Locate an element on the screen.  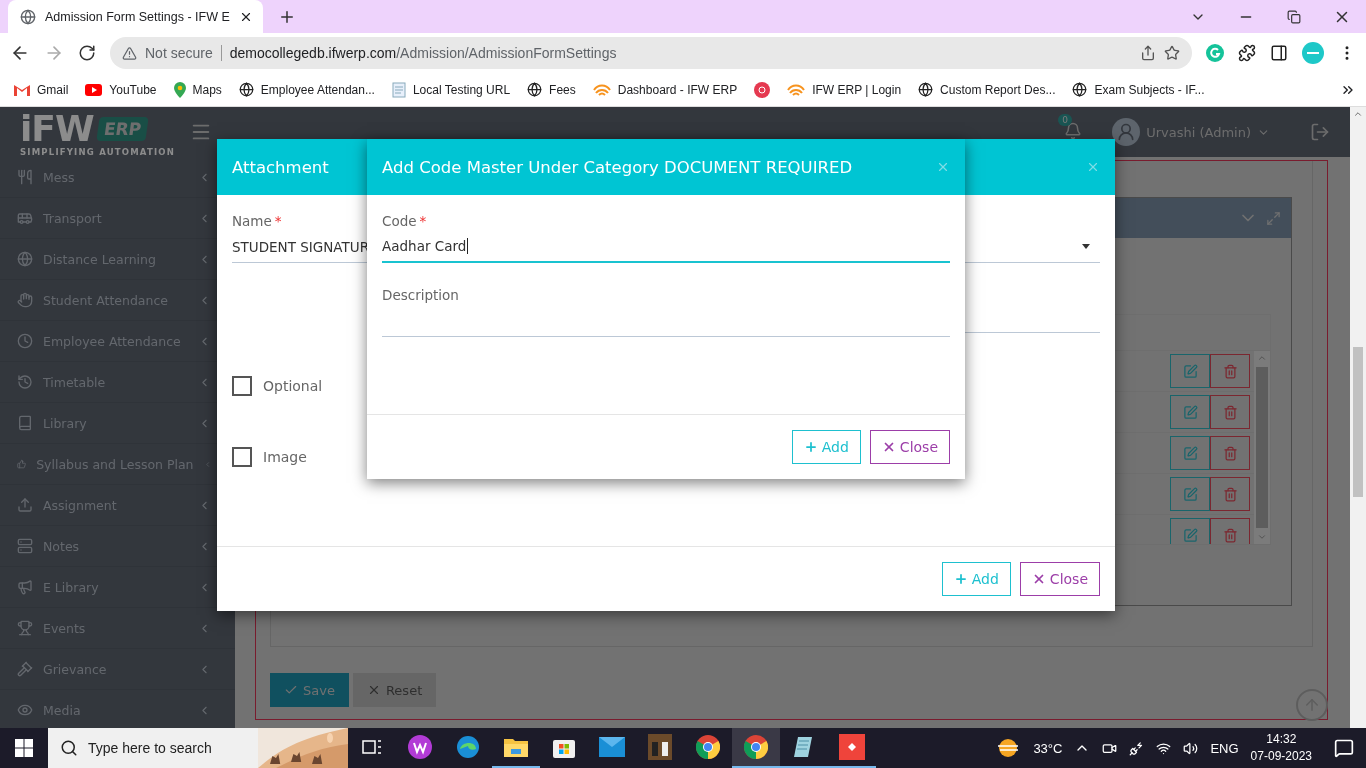
field-label: Code * is located at coordinates (404, 222).